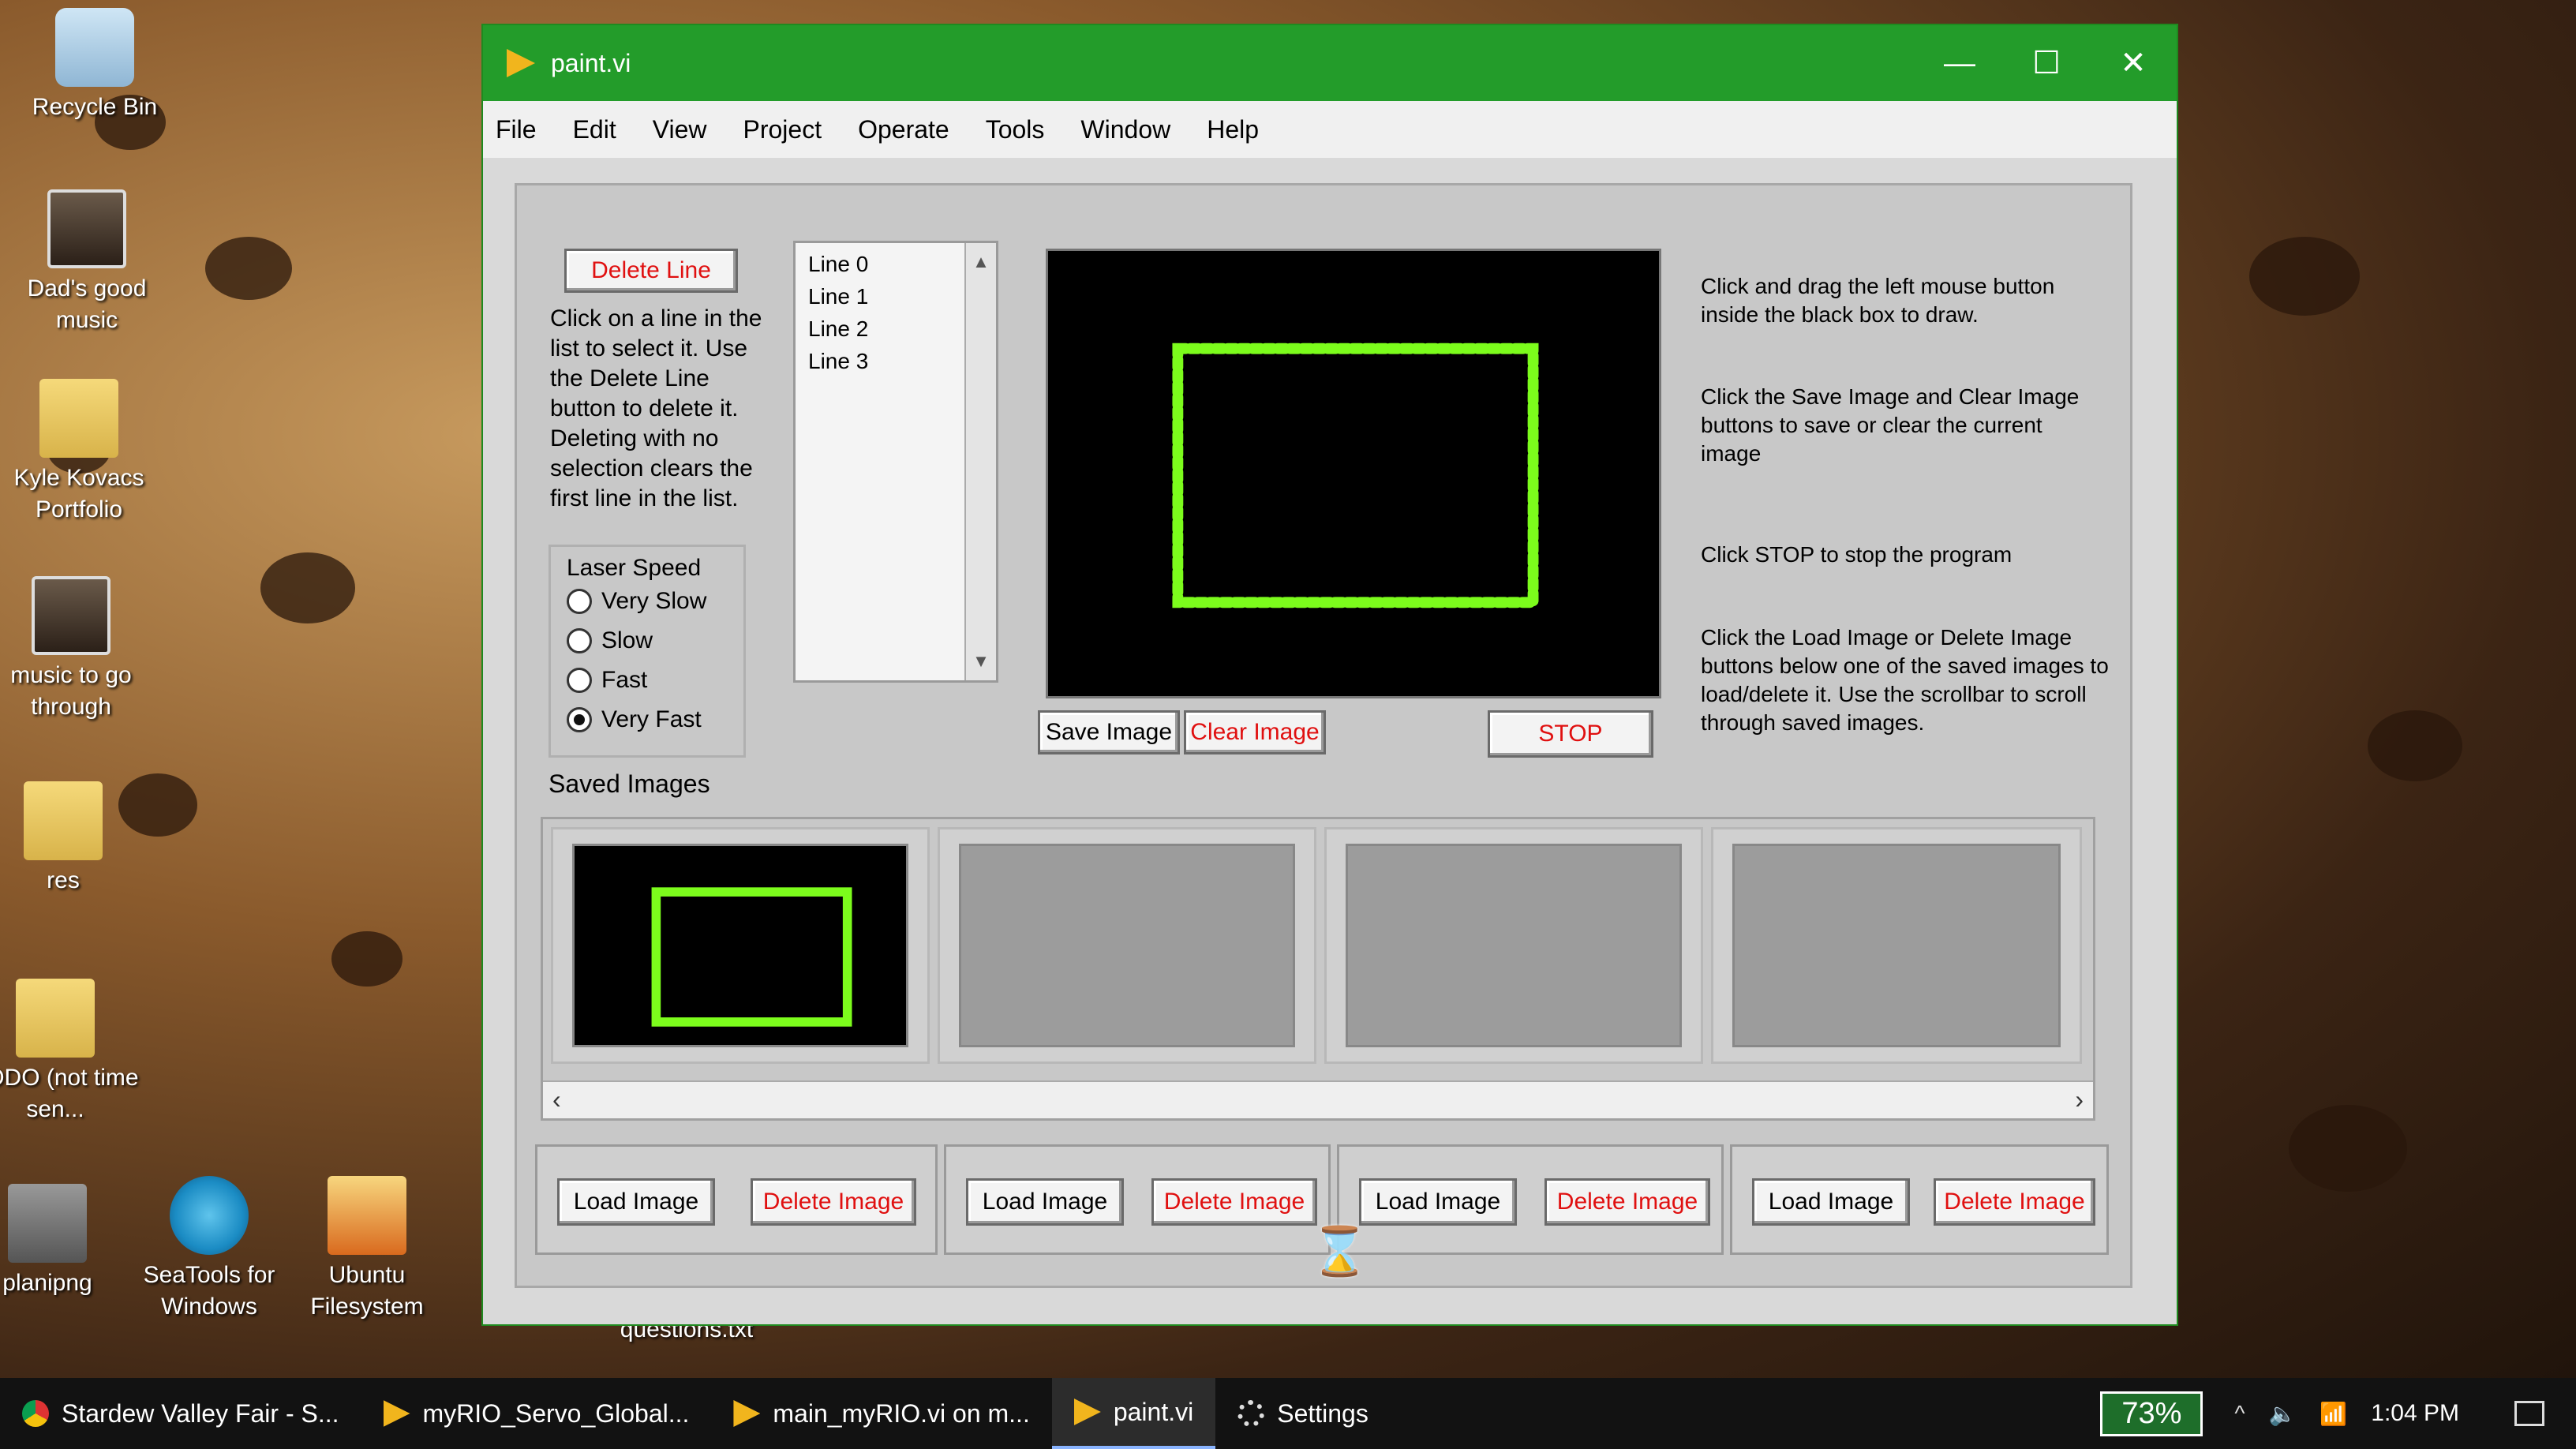 This screenshot has height=1449, width=2576. Describe the element at coordinates (209, 1215) in the screenshot. I see `seatools-icon` at that location.